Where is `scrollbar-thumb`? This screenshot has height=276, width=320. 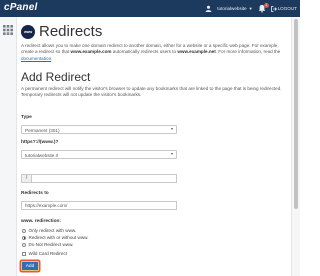 scrollbar-thumb is located at coordinates (295, 114).